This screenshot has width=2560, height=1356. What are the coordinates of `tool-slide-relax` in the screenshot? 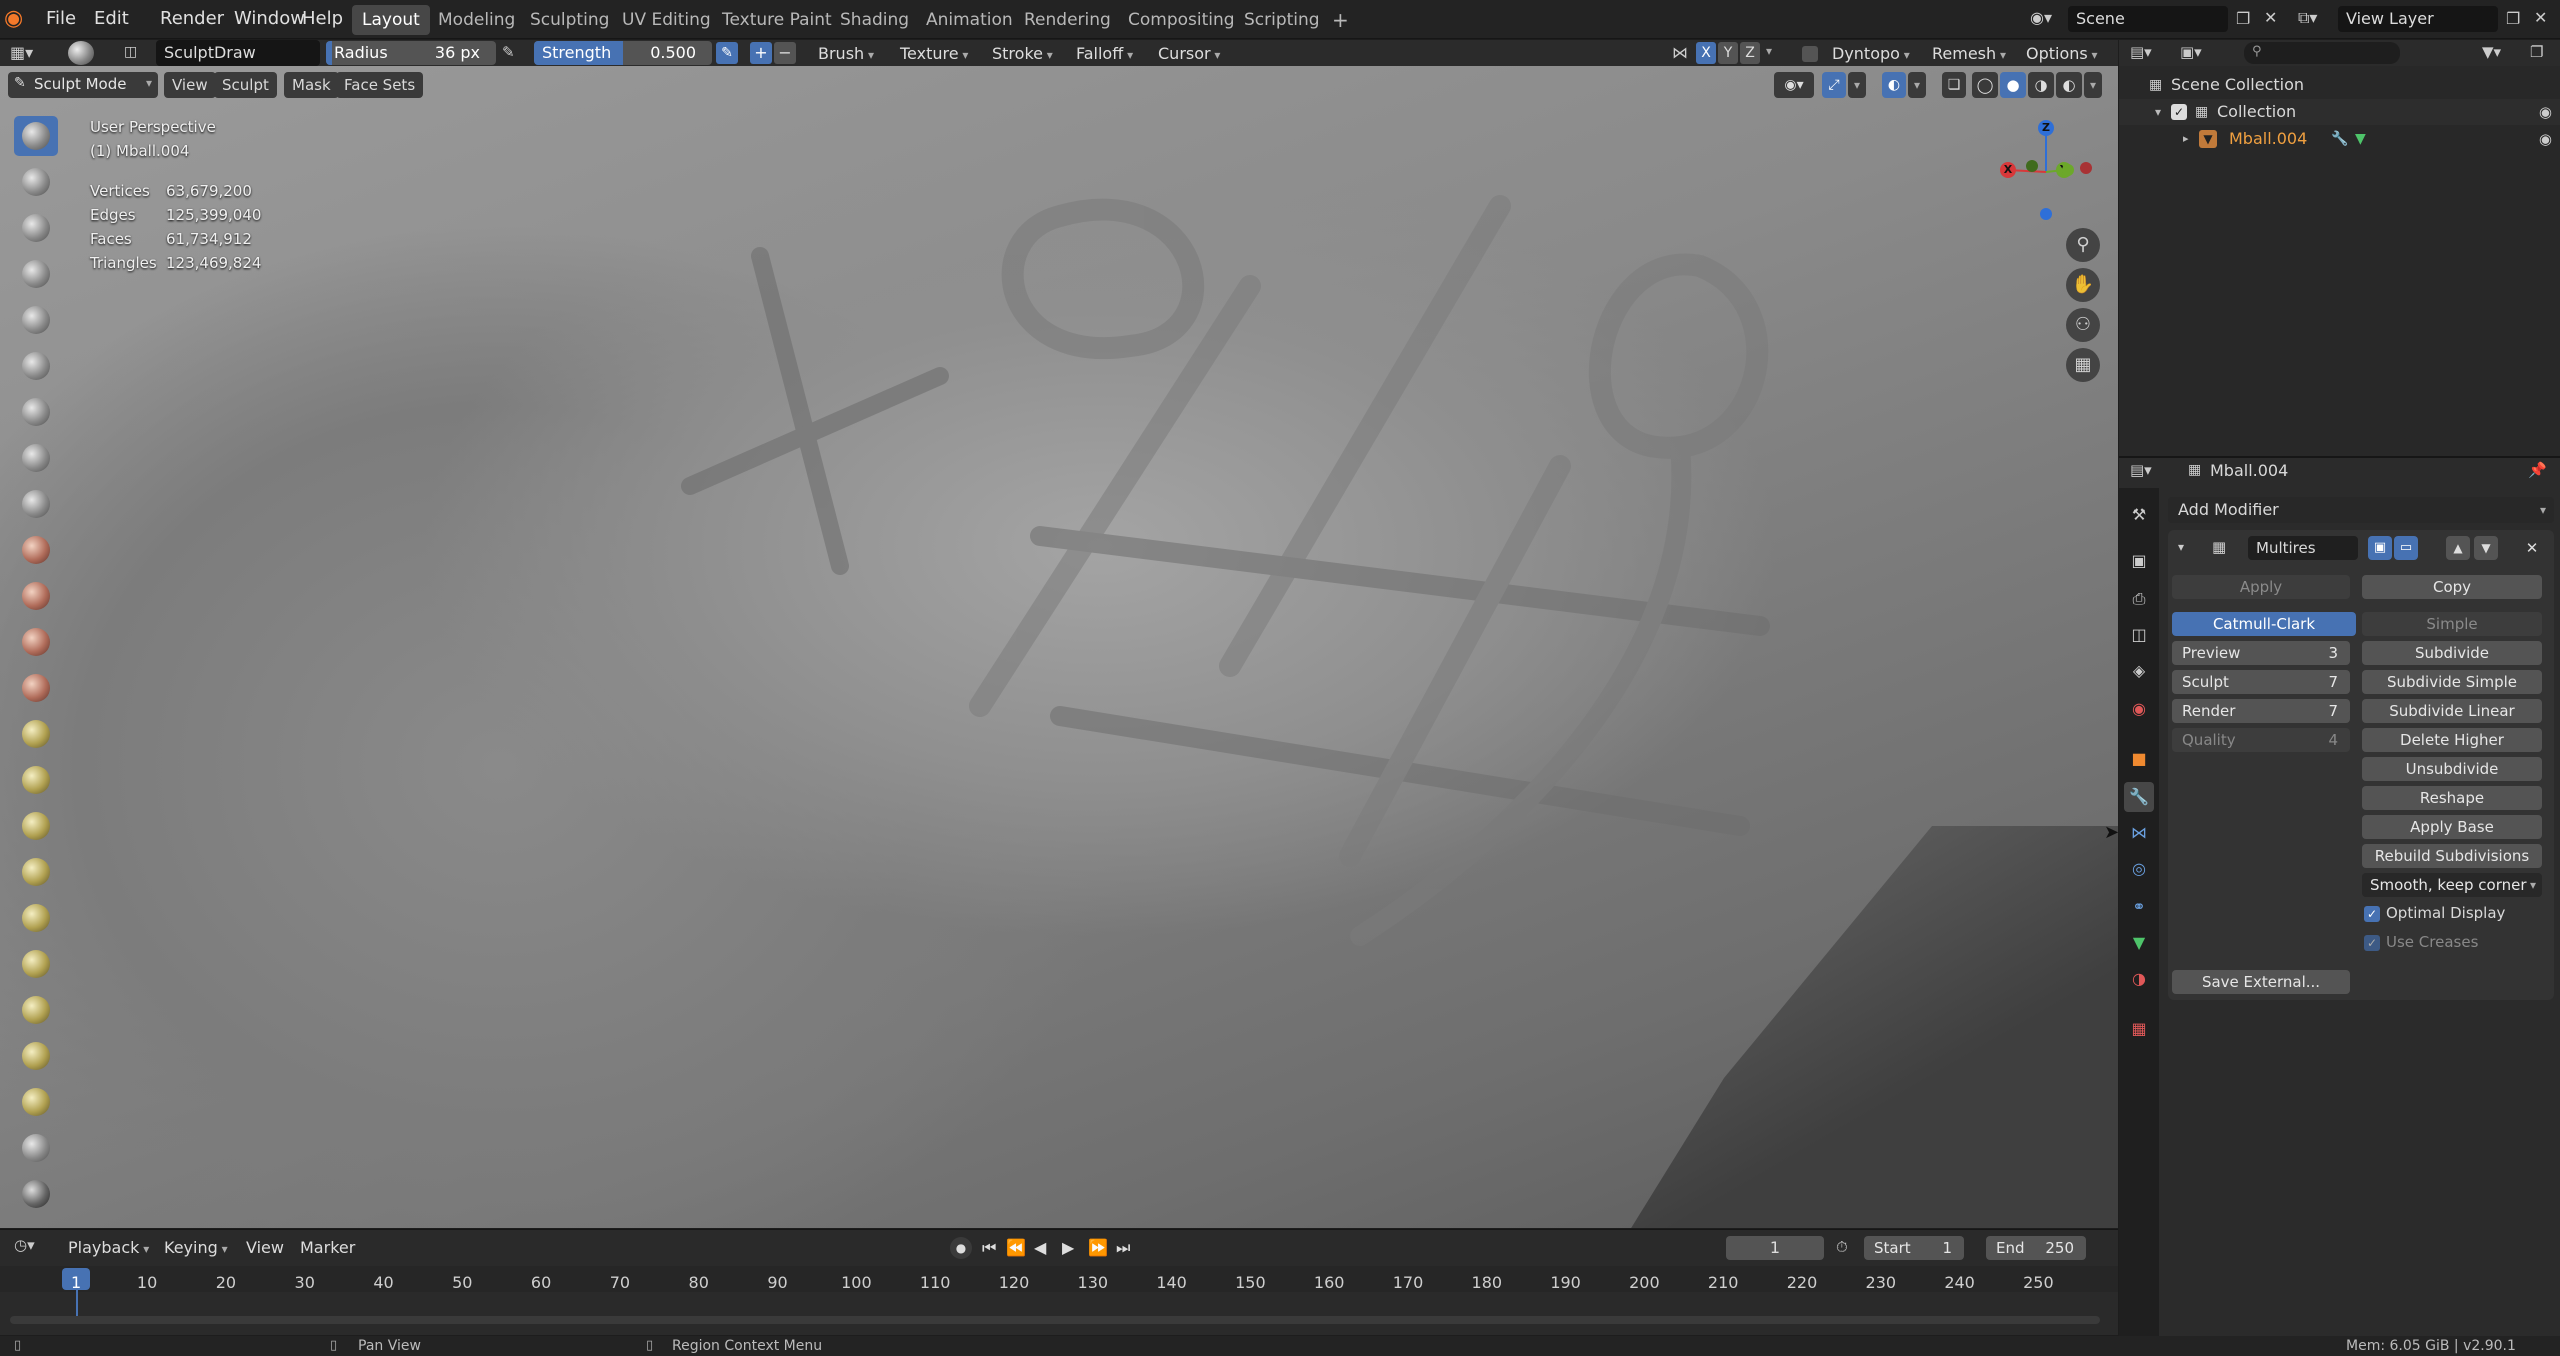 It's located at (36, 1148).